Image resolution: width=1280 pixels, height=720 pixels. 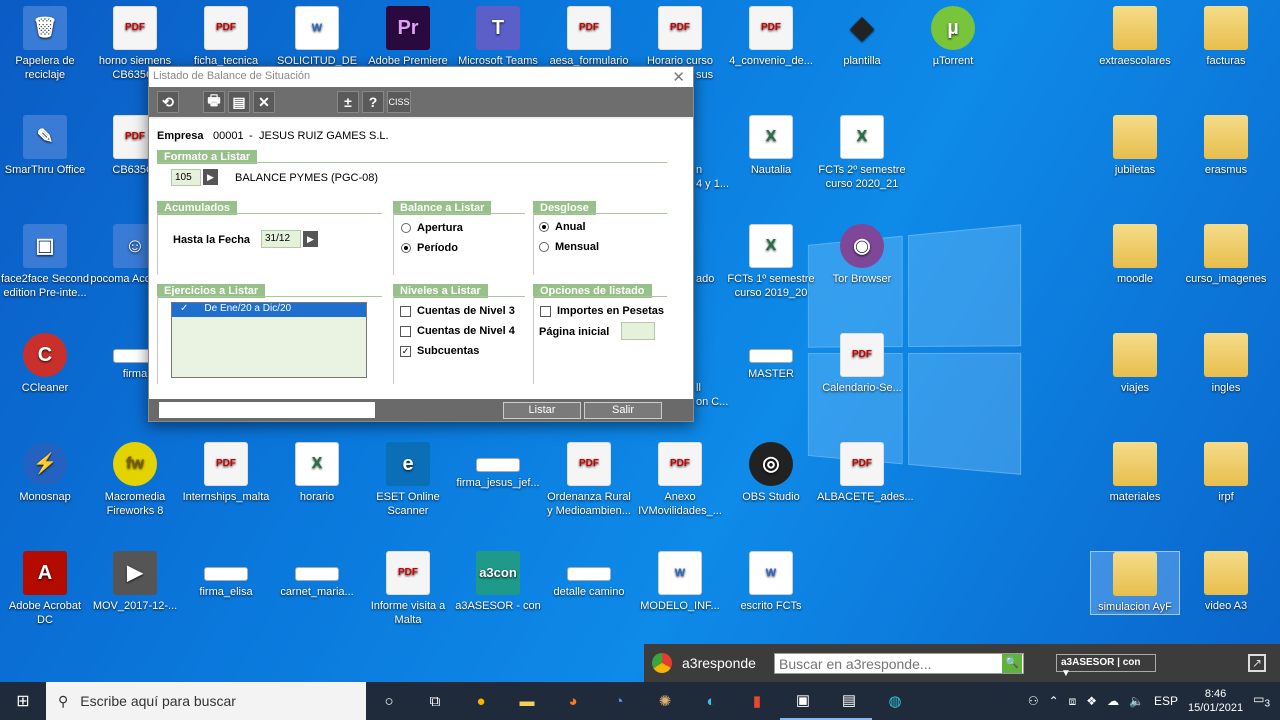 I want to click on ejercicios-list: ✓ De Ene/20 a Dic/20, so click(x=269, y=340).